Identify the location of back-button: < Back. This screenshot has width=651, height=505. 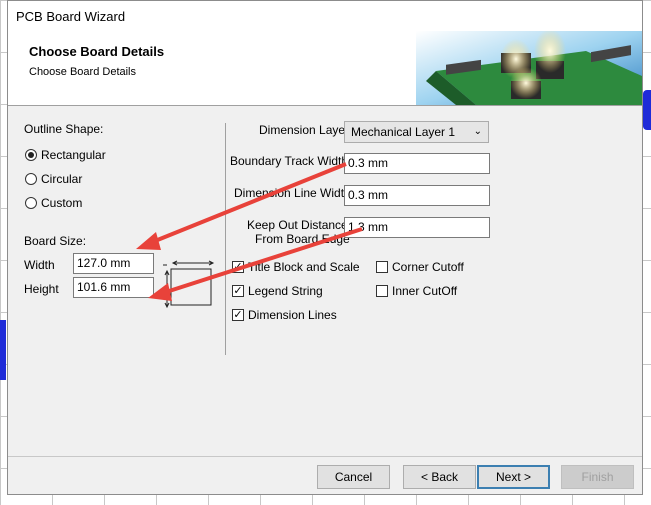
(439, 477).